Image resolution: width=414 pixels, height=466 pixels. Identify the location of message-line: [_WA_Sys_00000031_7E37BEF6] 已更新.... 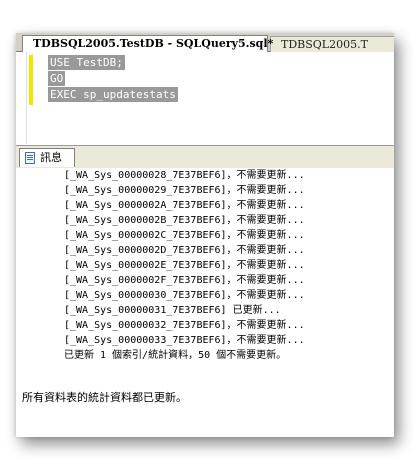
(172, 310).